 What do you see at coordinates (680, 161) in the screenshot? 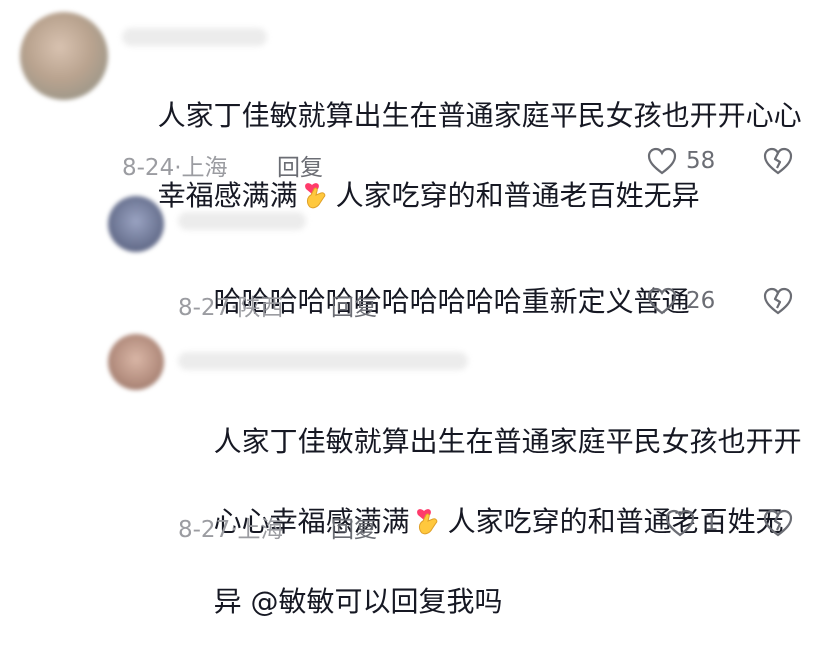
I see `like-button: 58` at bounding box center [680, 161].